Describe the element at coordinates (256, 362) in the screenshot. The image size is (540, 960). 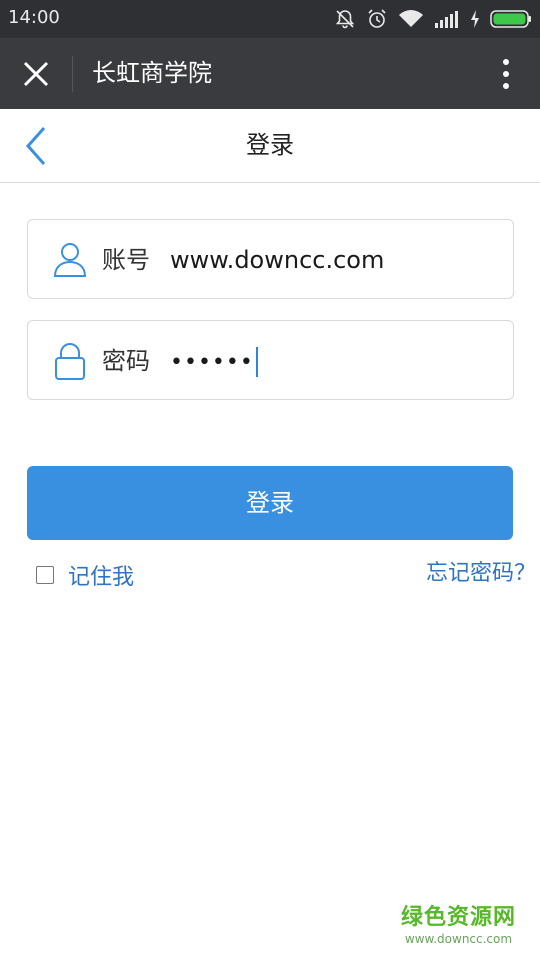
I see `text-caret` at that location.